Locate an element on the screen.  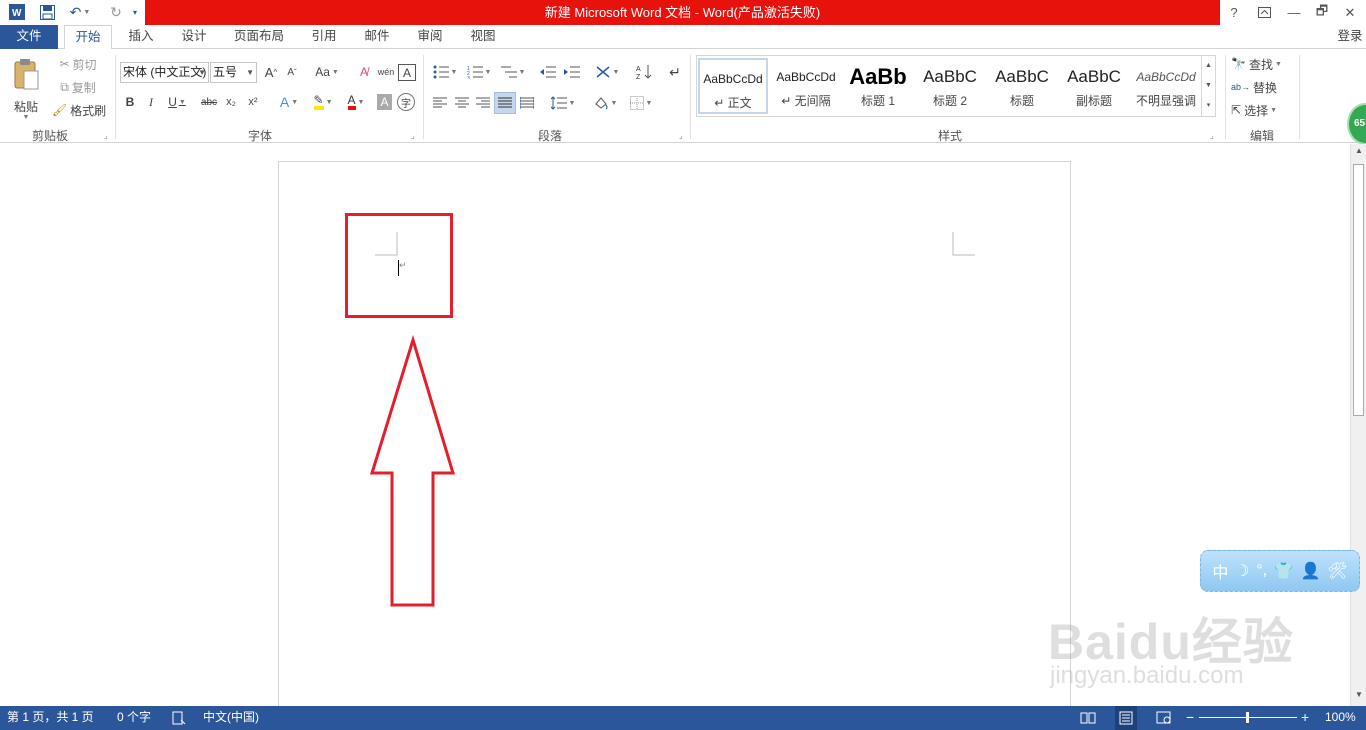
gallery-up-icon: ▲ is located at coordinates (1208, 66).